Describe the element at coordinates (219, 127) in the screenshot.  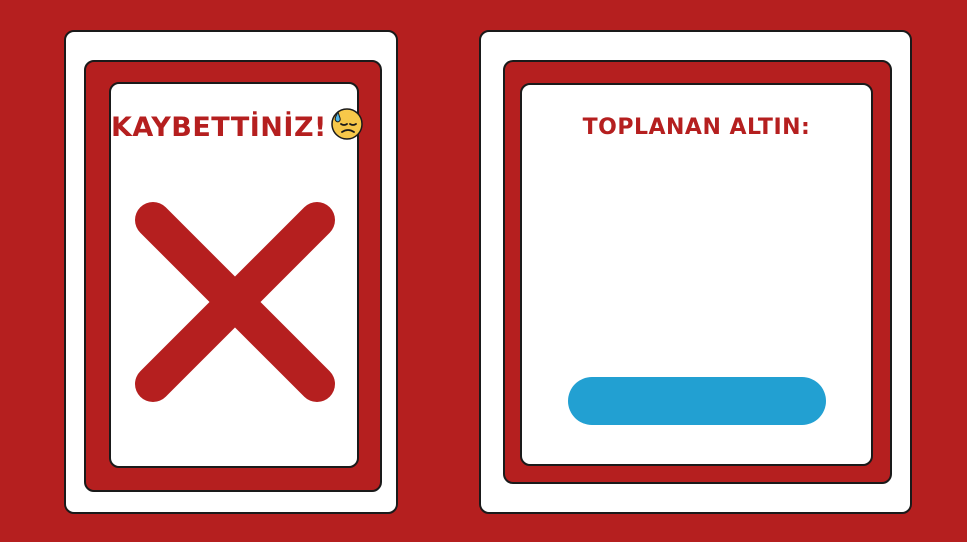
I see `lose-title-text: KAYBETTİNİZ!` at that location.